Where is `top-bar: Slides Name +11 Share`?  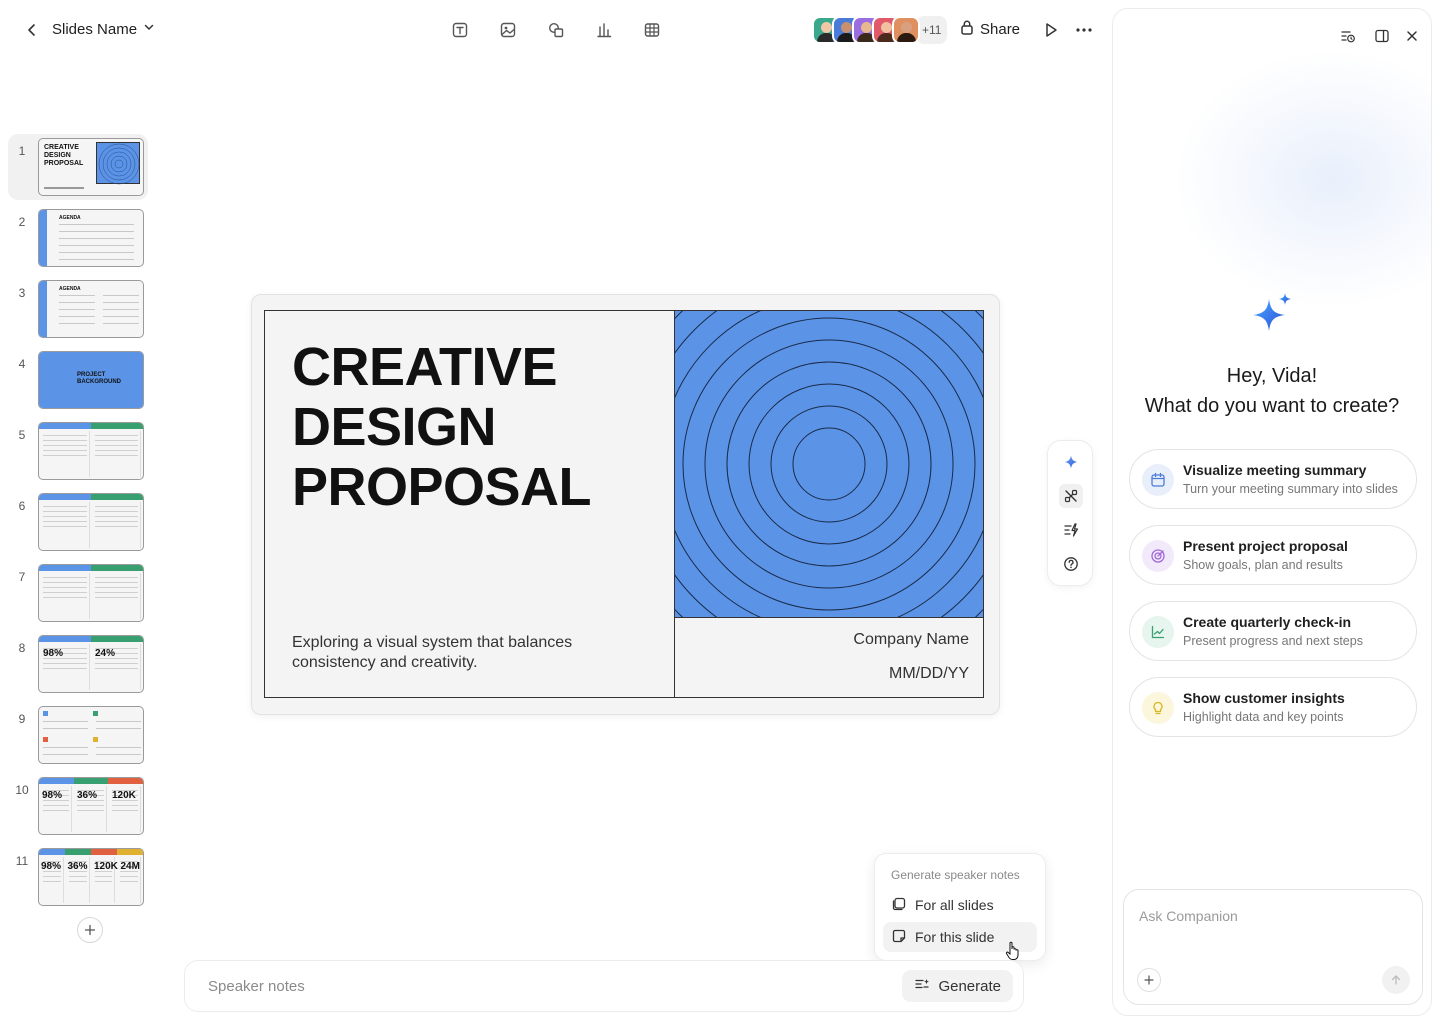
top-bar: Slides Name +11 Share is located at coordinates (555, 30).